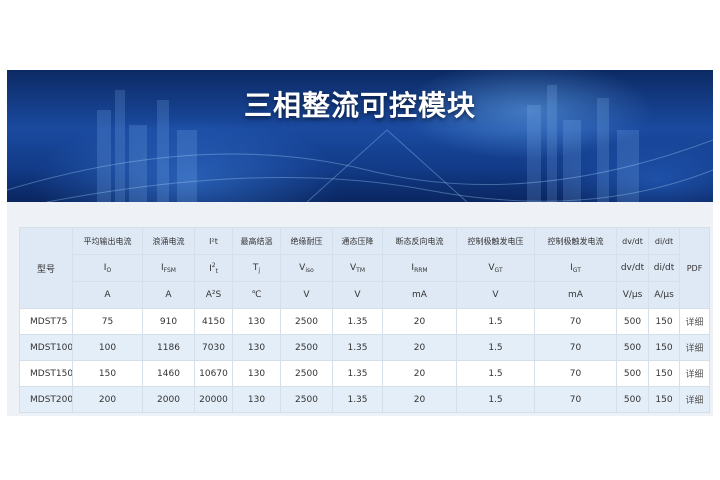  Describe the element at coordinates (256, 241) in the screenshot. I see `column-name: 最高结温` at that location.